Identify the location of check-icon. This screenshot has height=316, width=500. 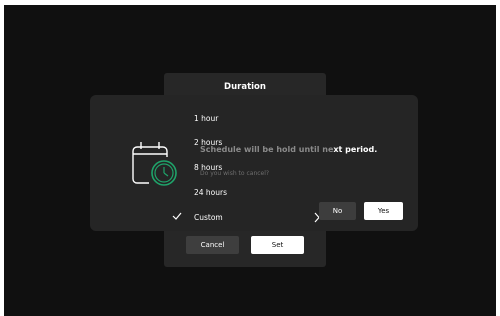
(177, 216).